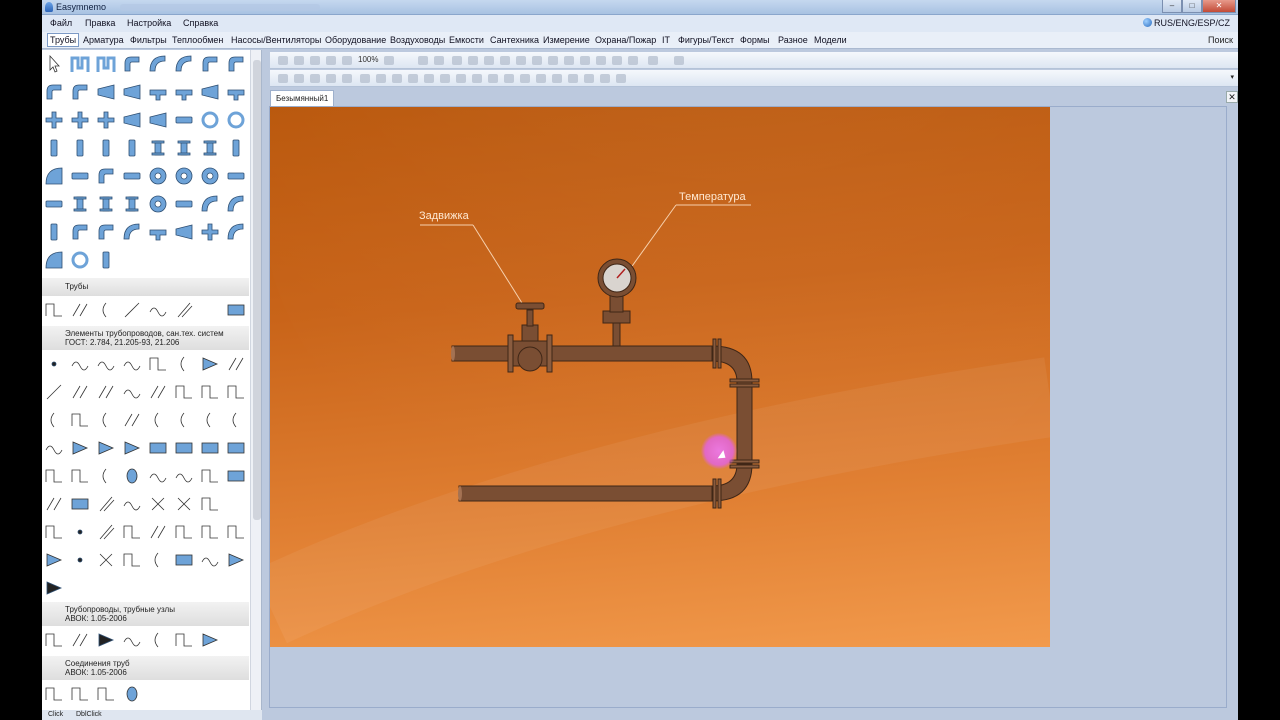 This screenshot has height=720, width=1280. I want to click on palette-scrollbar, so click(255, 380).